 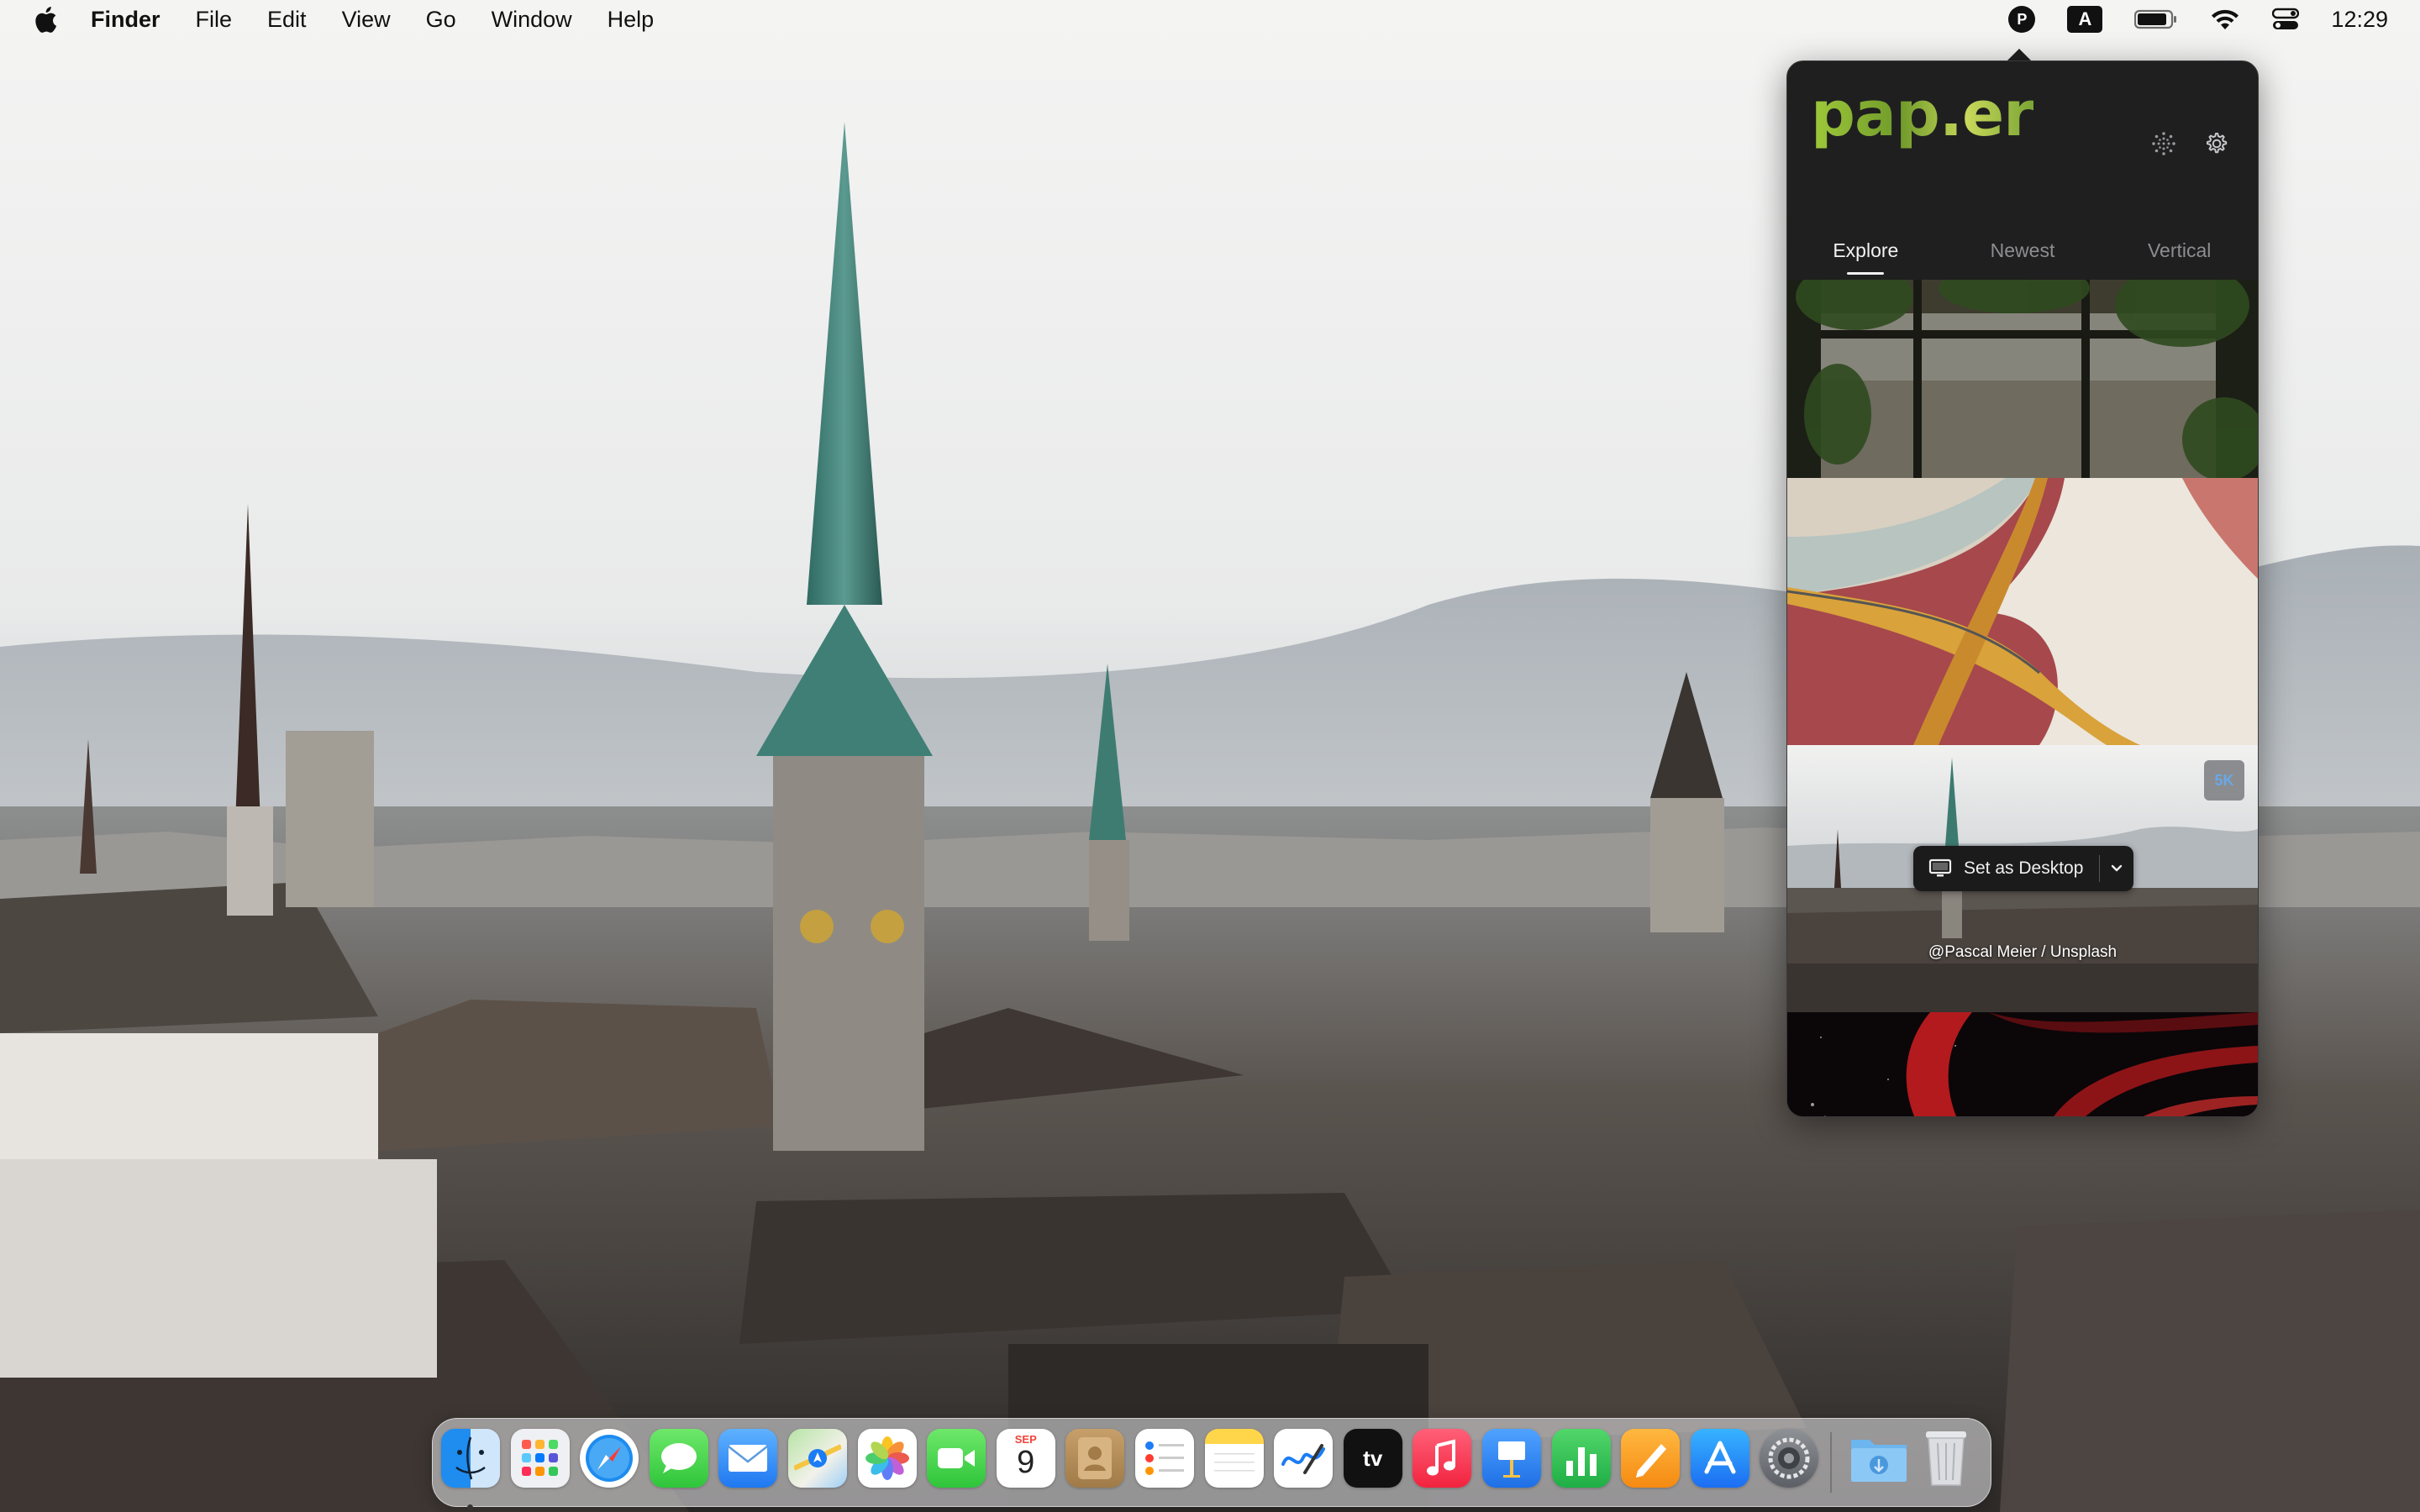 What do you see at coordinates (748, 1458) in the screenshot?
I see `mail-icon` at bounding box center [748, 1458].